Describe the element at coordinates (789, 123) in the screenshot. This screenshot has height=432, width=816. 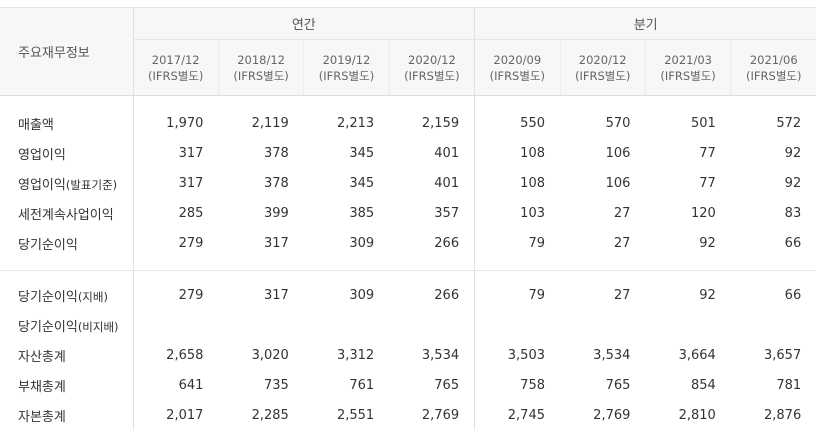
I see `table-cell: 572` at that location.